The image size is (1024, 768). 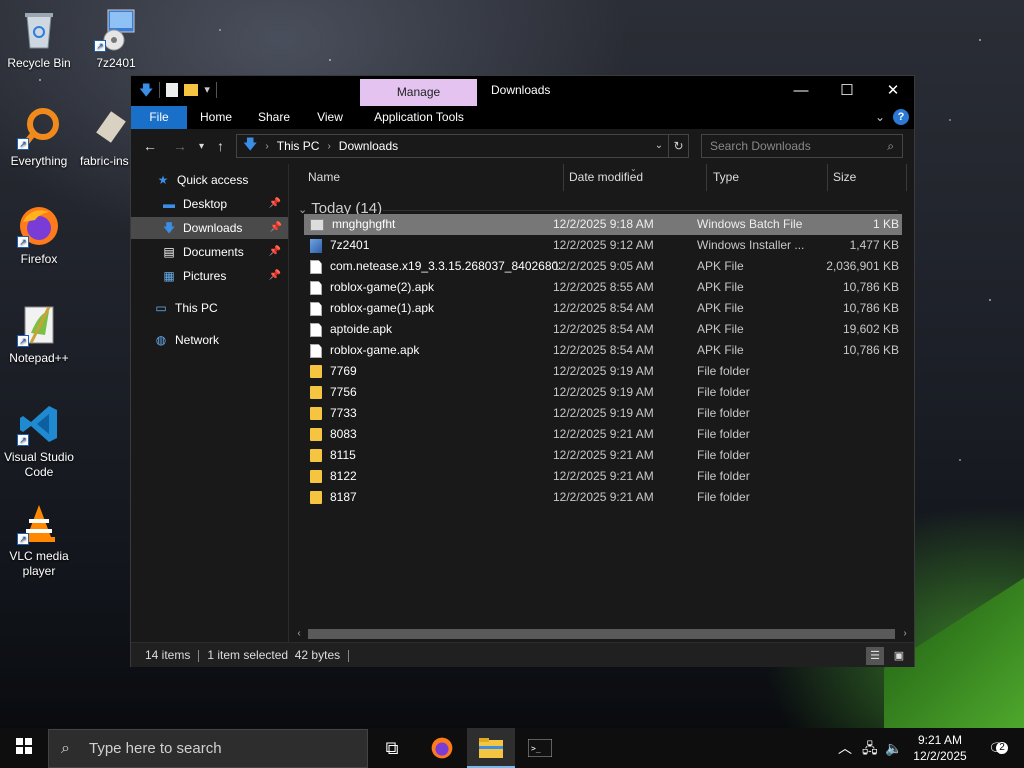 What do you see at coordinates (880, 117) in the screenshot?
I see `expand-ribbon-icon: ⌄` at bounding box center [880, 117].